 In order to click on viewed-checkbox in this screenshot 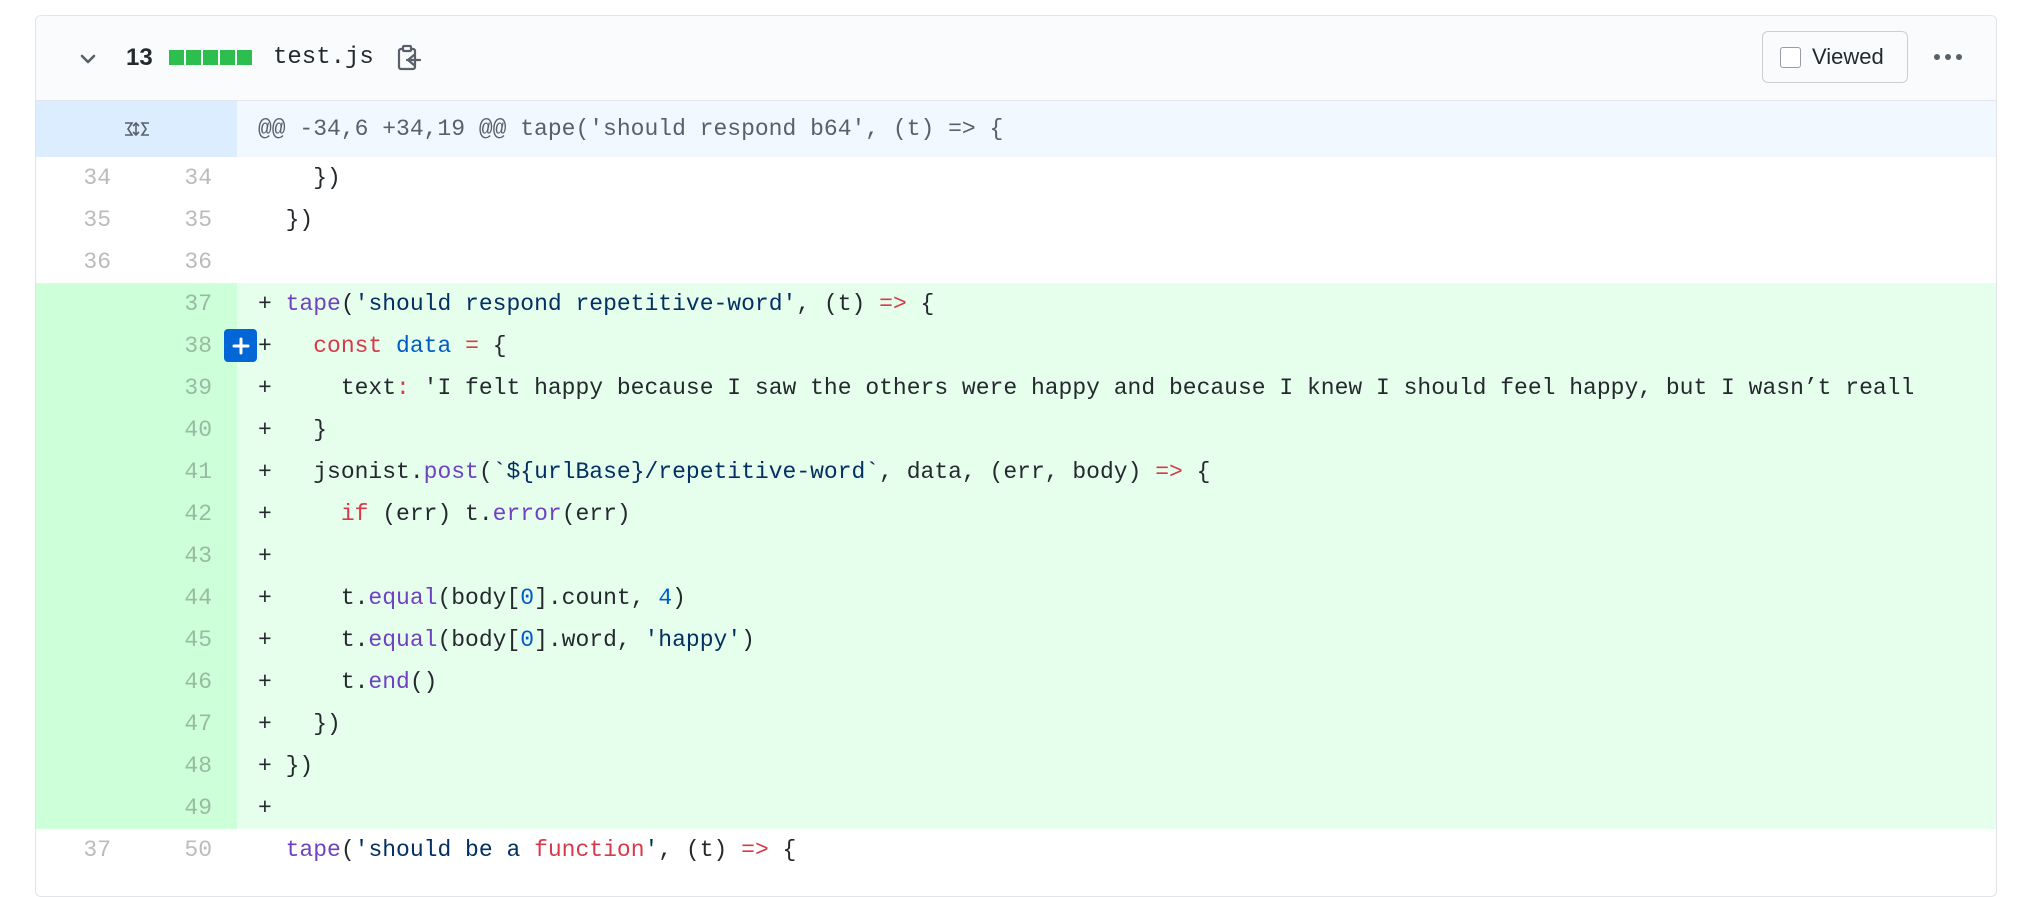, I will do `click(1790, 57)`.